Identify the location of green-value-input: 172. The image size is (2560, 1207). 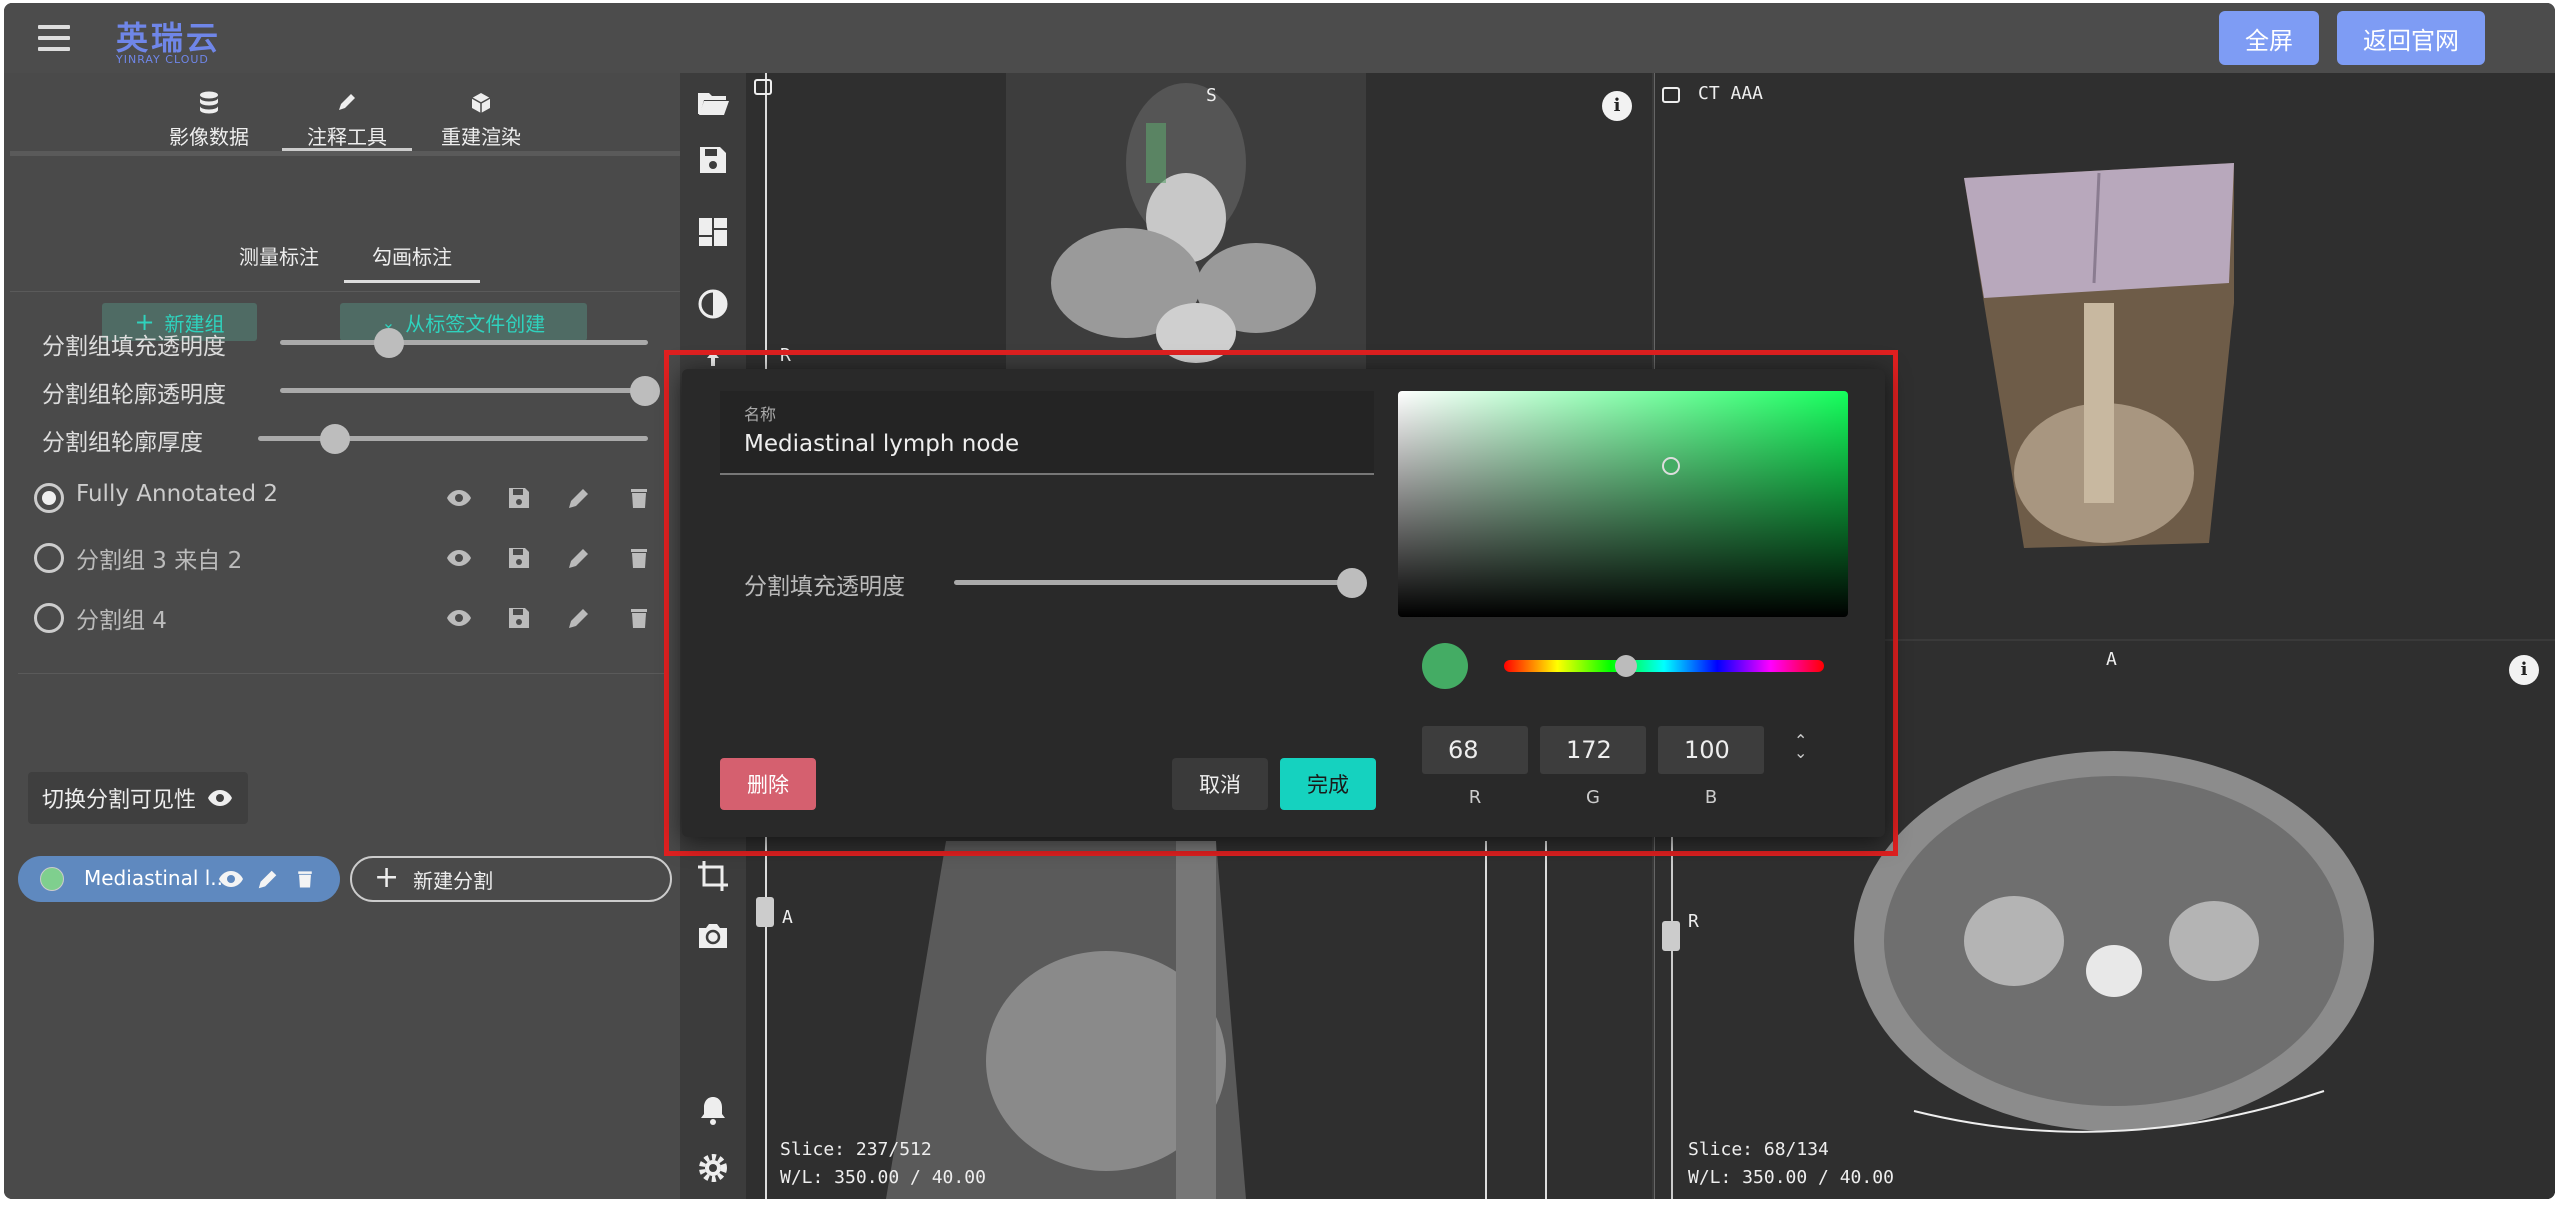
(1593, 750).